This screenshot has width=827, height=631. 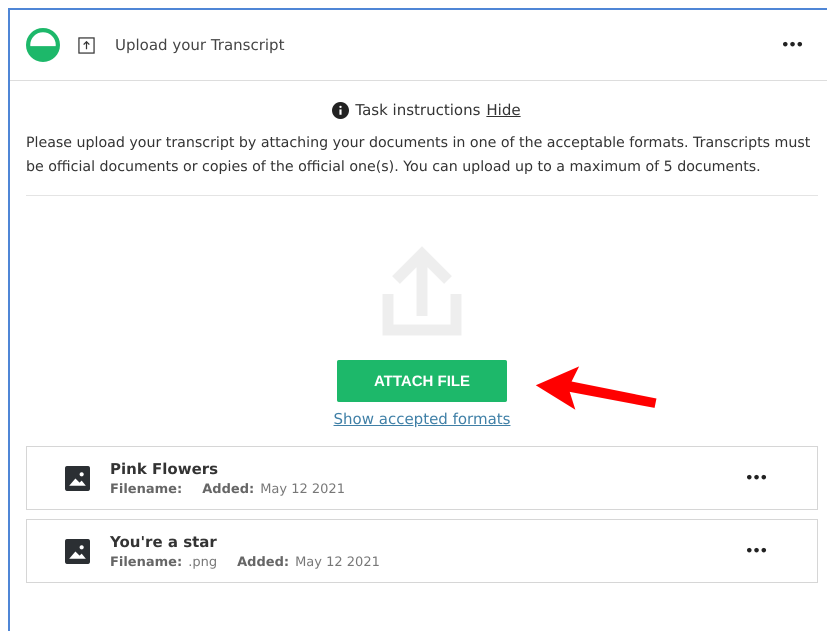 What do you see at coordinates (503, 110) in the screenshot?
I see `hide-link: Hide` at bounding box center [503, 110].